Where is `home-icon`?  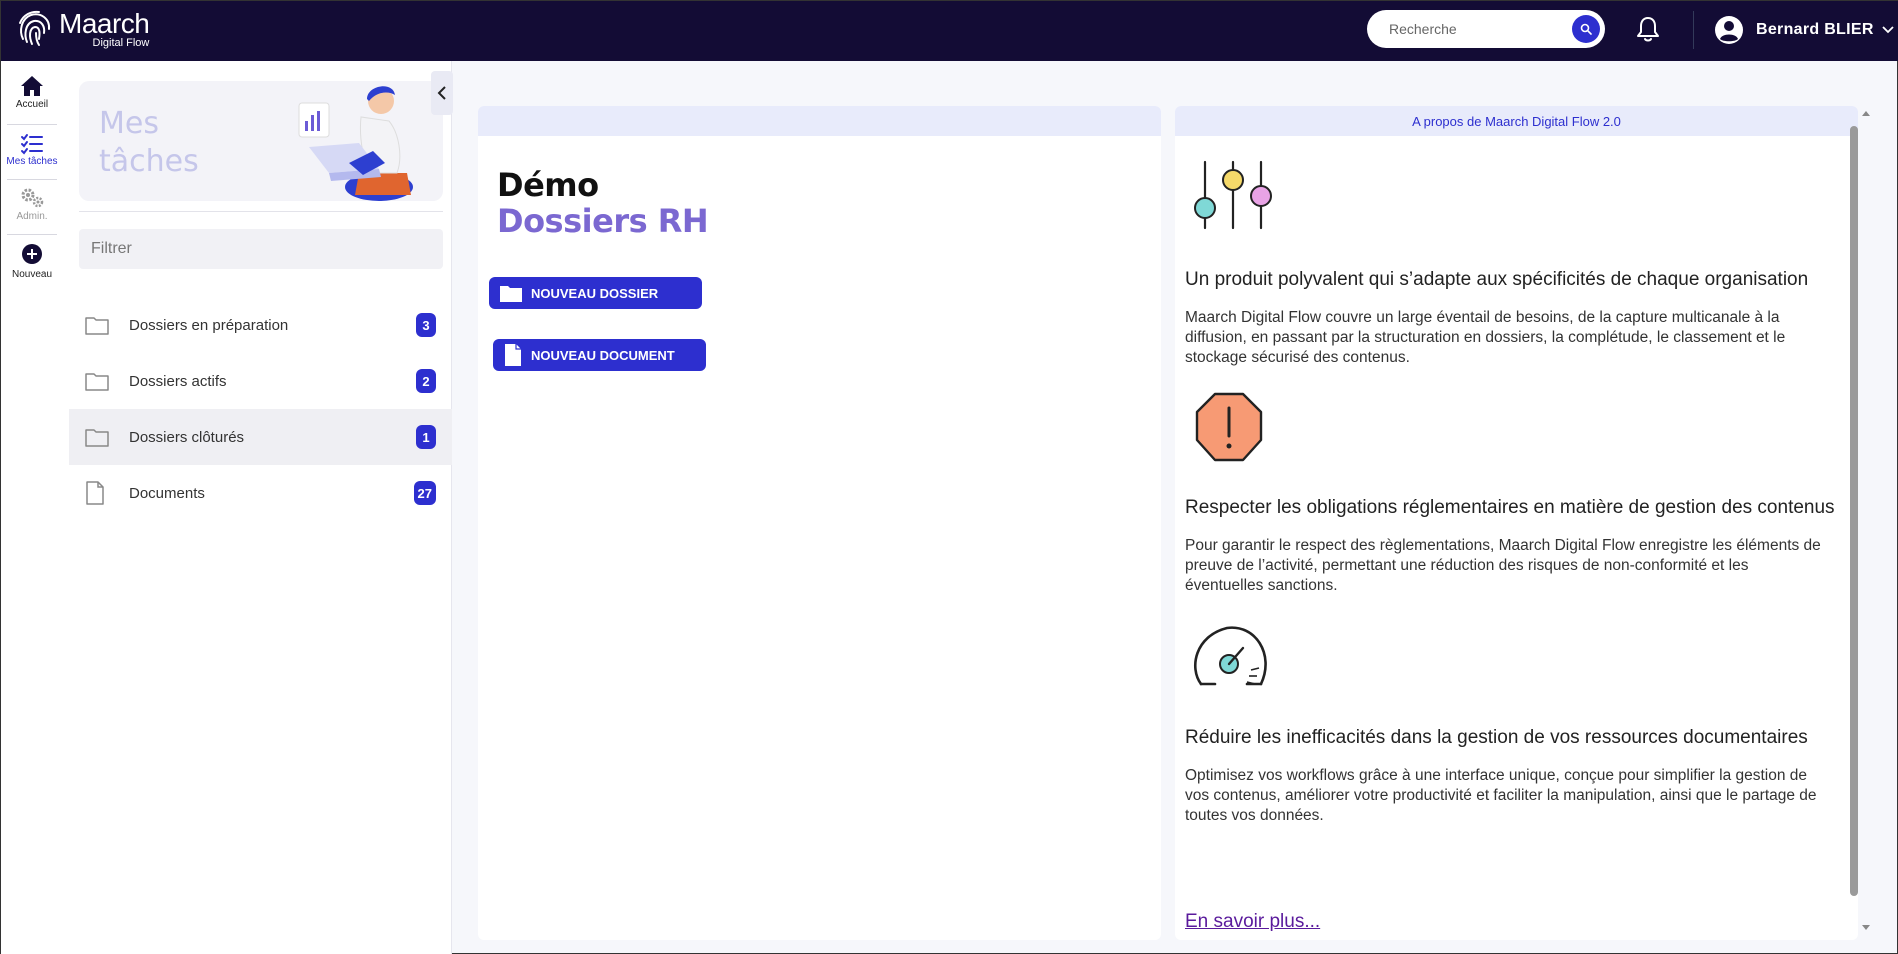 home-icon is located at coordinates (32, 86).